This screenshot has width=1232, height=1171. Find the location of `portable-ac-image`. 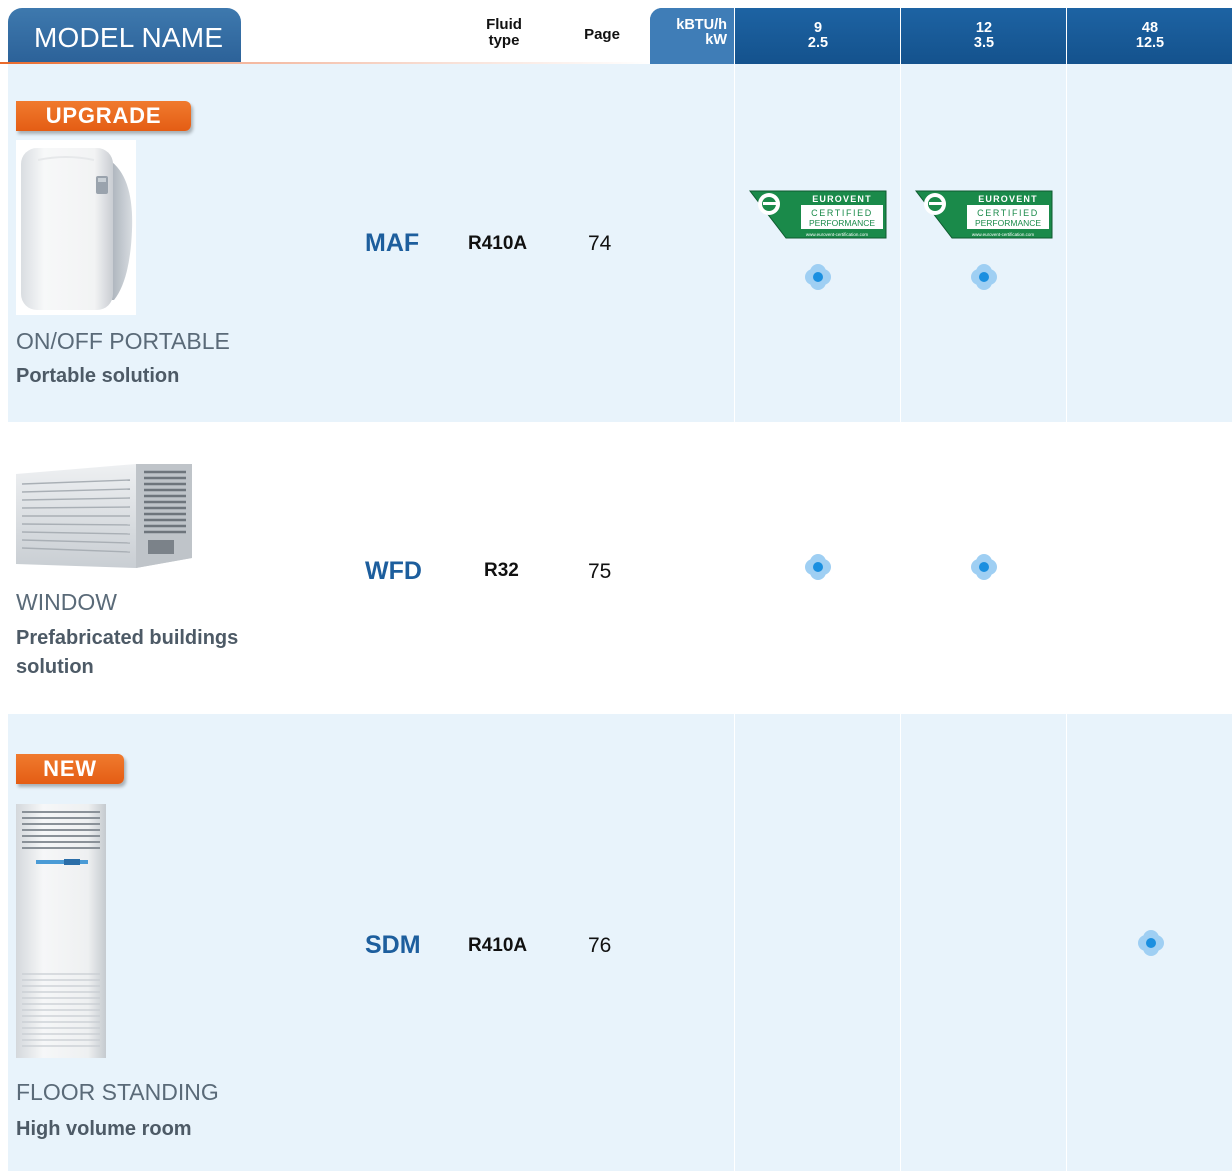

portable-ac-image is located at coordinates (76, 227).